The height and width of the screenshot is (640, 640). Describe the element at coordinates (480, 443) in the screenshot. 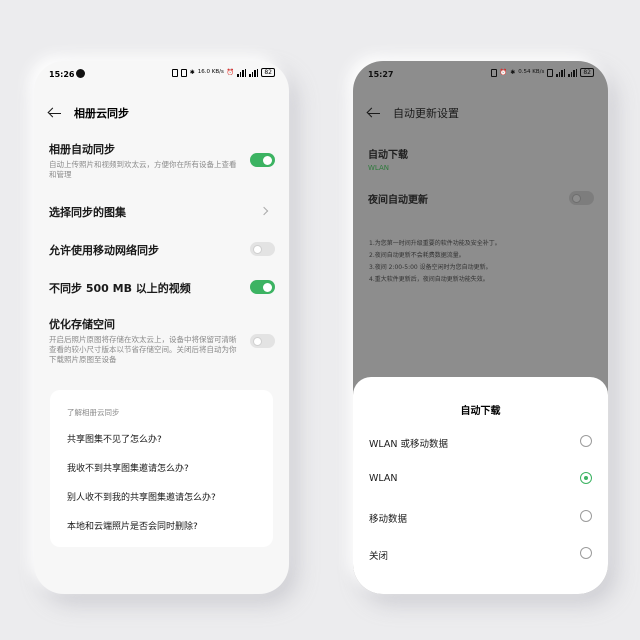

I see `option-wlan-or-mobile: WLAN 或移动数据` at that location.